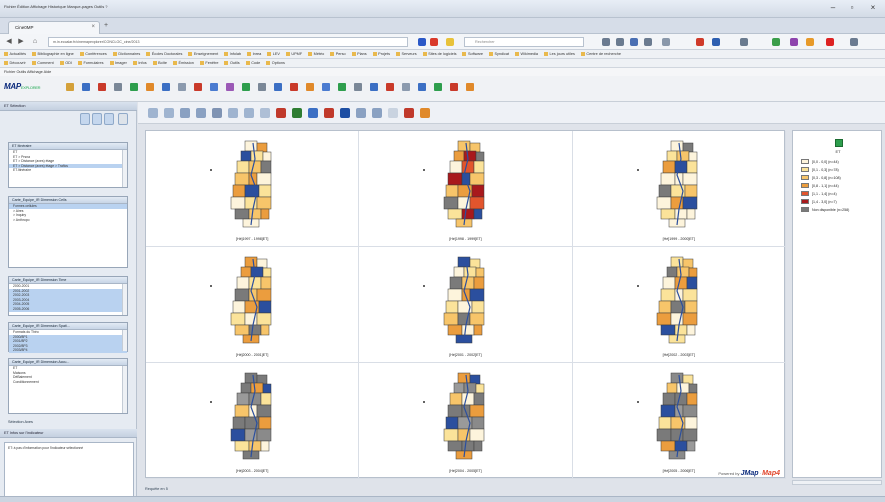  What do you see at coordinates (232, 54) in the screenshot?
I see `bookmark-item: Infolab` at bounding box center [232, 54].